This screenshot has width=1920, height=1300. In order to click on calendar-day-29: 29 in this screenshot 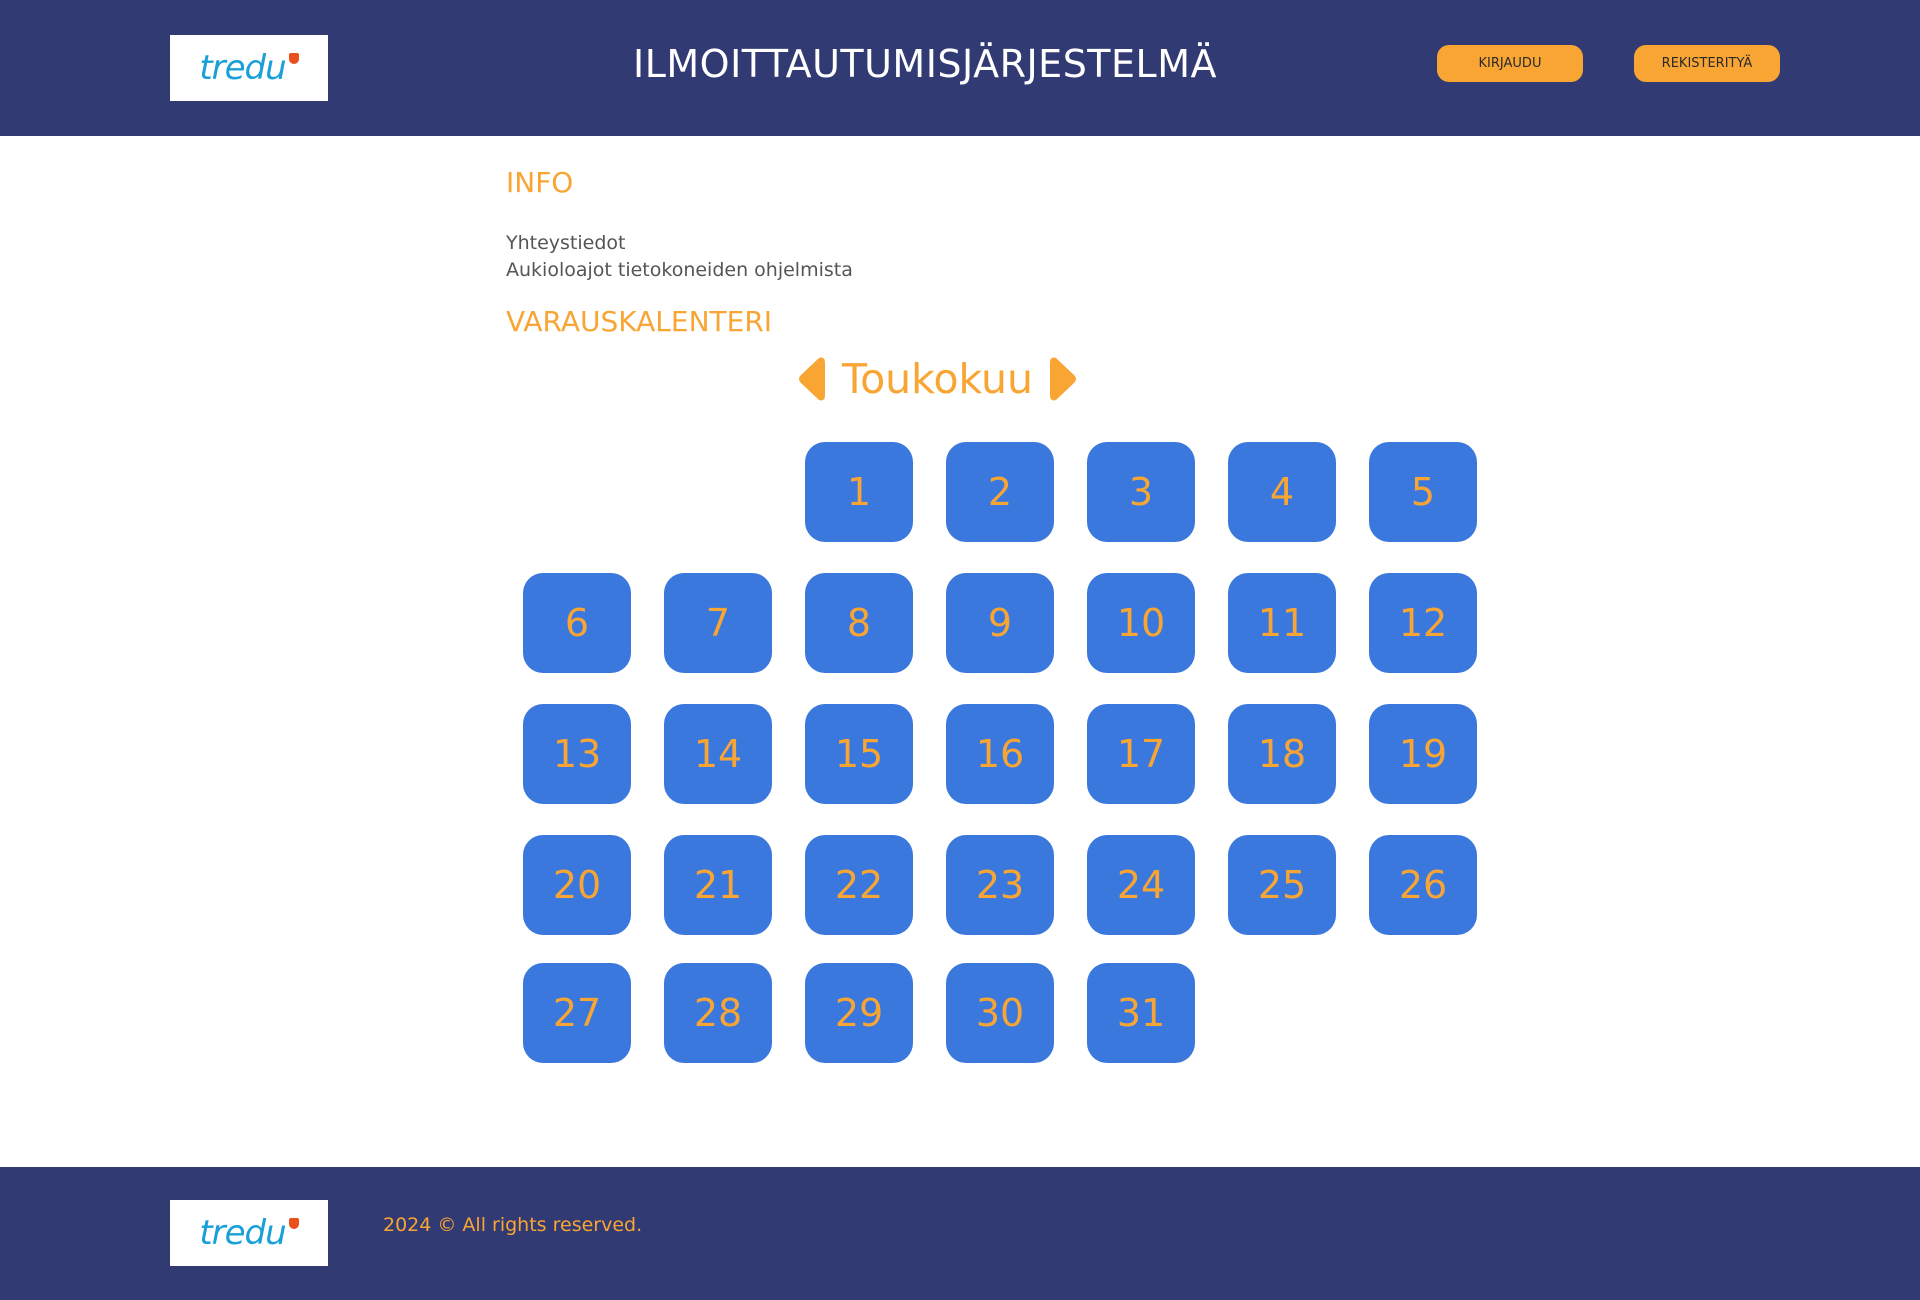, I will do `click(859, 1013)`.